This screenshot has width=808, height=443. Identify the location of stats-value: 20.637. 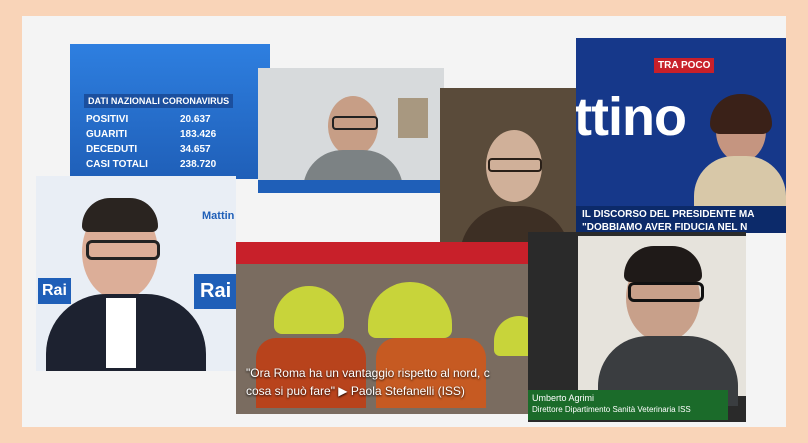
(195, 119).